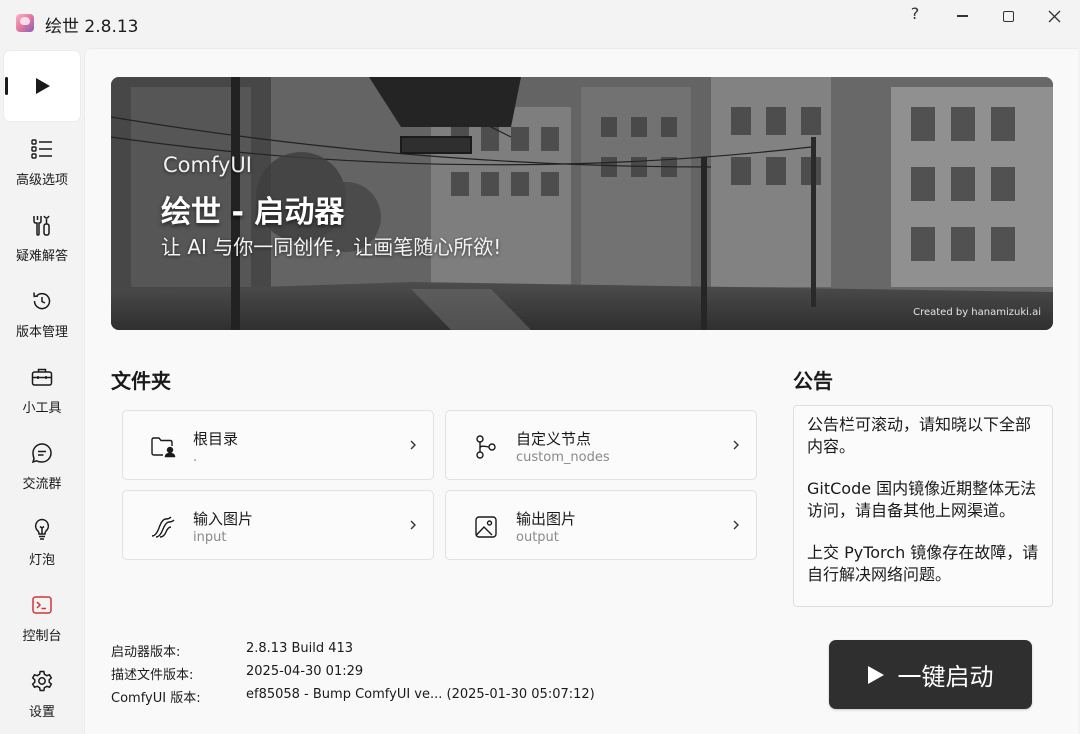 The image size is (1080, 734). I want to click on folder-card-output: 输出图片 output, so click(601, 525).